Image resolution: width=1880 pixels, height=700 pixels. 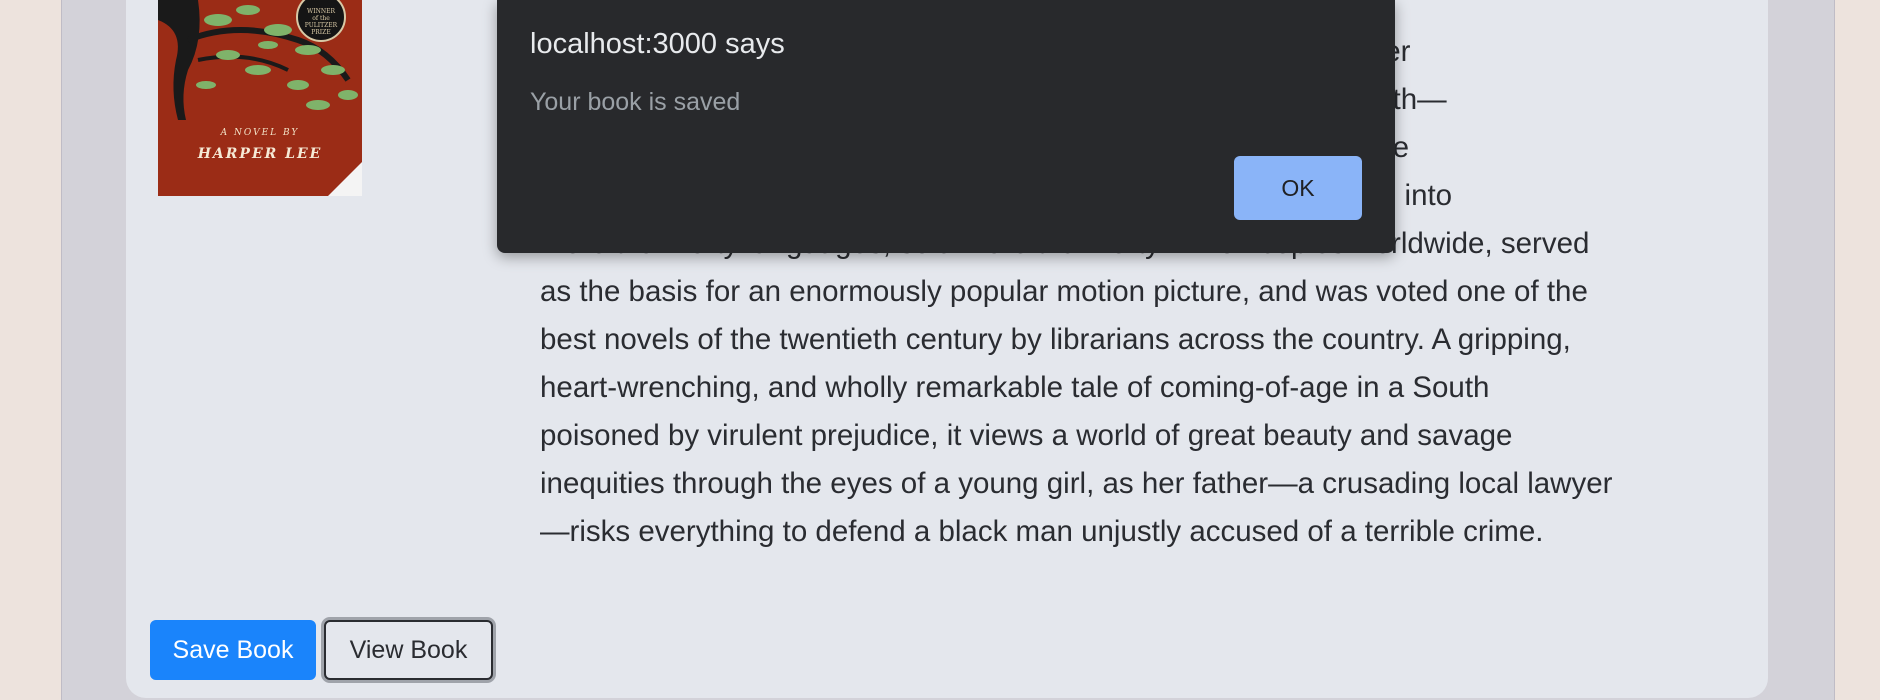 What do you see at coordinates (345, 179) in the screenshot?
I see `page-curl` at bounding box center [345, 179].